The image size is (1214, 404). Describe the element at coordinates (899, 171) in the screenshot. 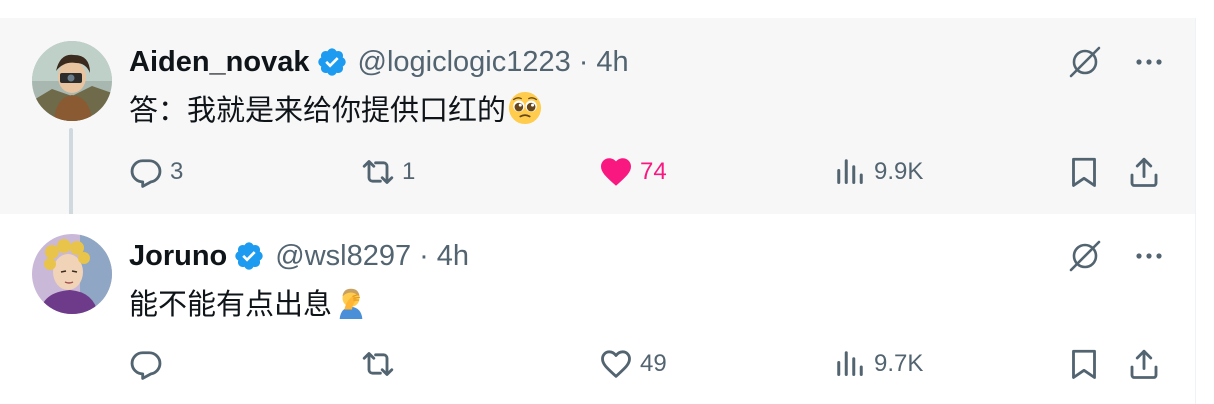

I see `view-count: 9.9K` at that location.